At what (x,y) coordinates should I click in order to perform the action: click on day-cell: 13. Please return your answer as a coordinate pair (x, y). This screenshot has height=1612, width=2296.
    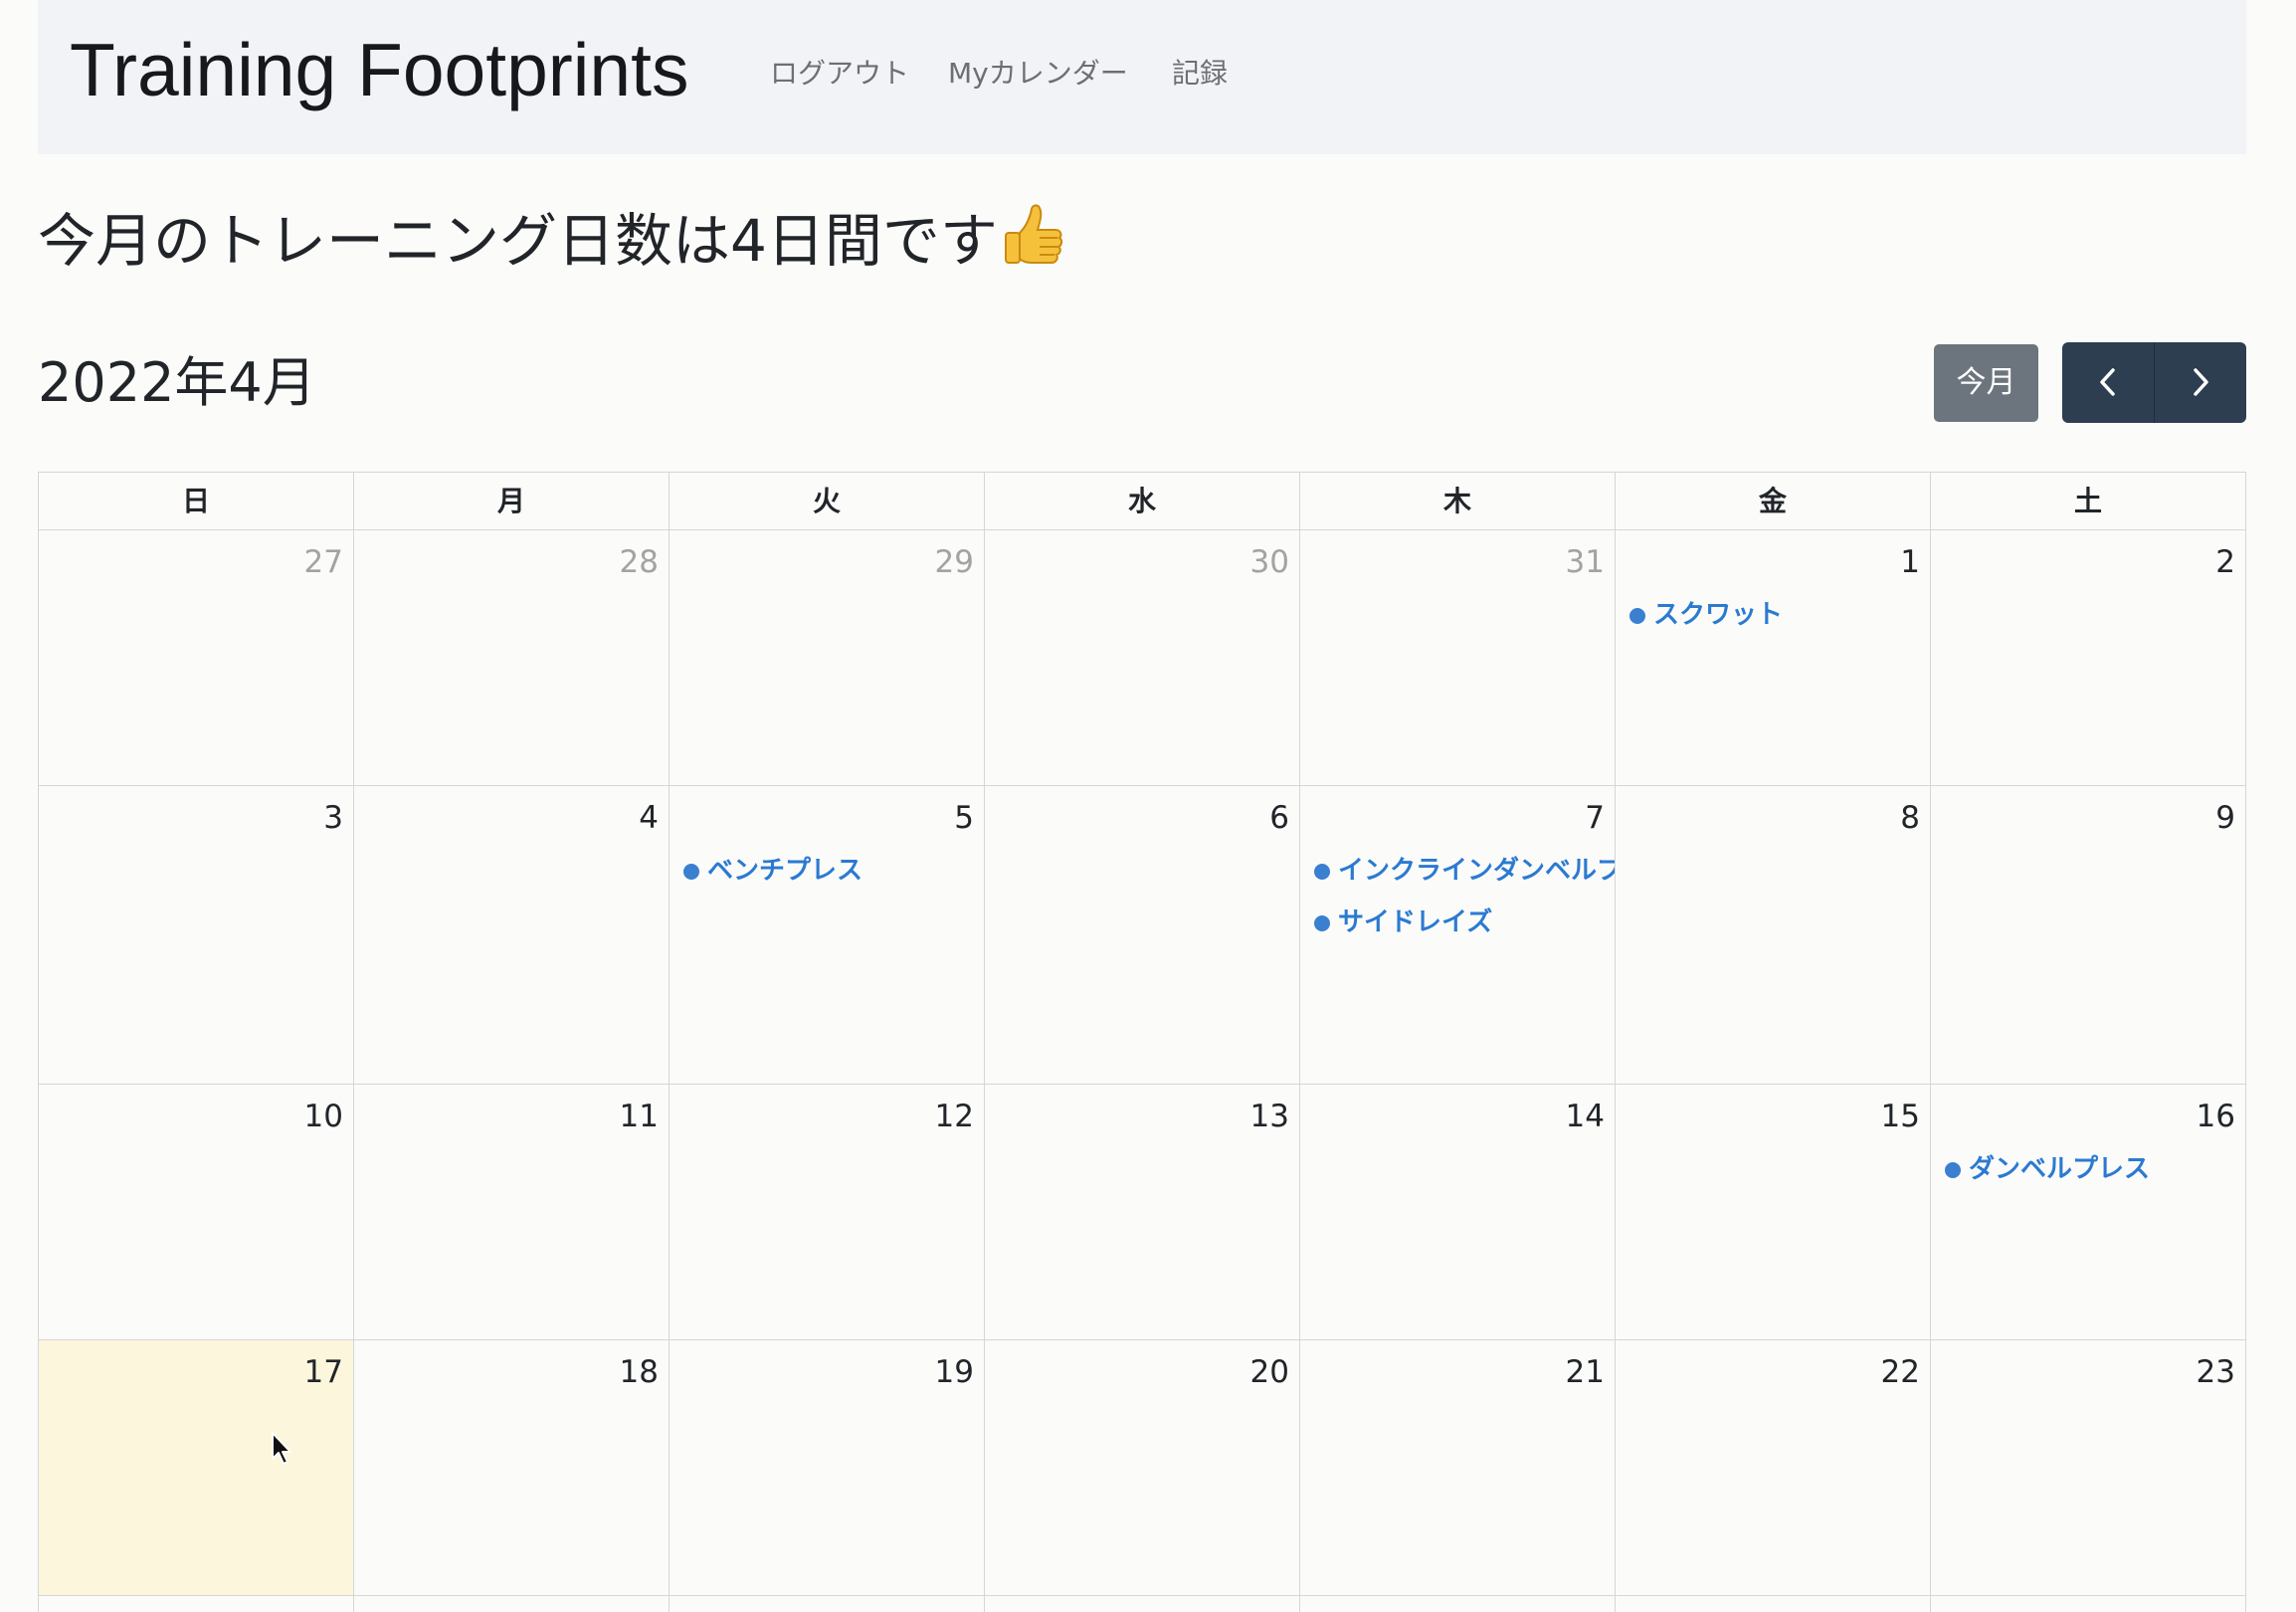
    Looking at the image, I should click on (1143, 1212).